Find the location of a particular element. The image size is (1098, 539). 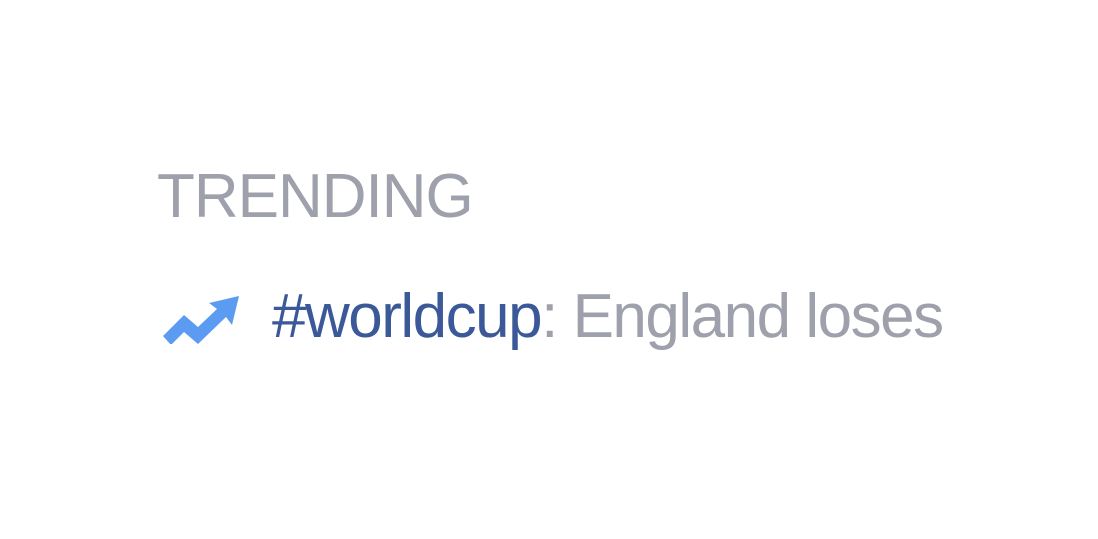

trending-heading: TRENDING is located at coordinates (315, 196).